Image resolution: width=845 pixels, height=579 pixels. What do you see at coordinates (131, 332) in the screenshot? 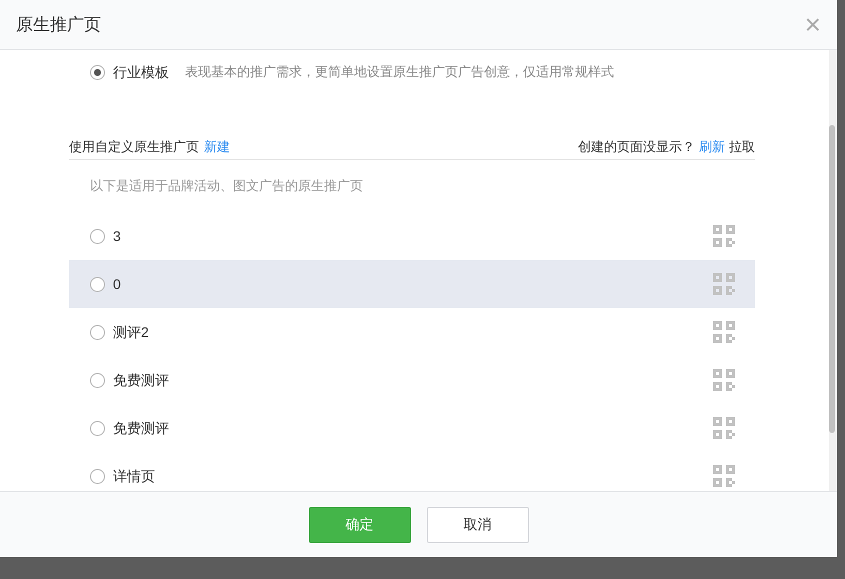
I see `page-name: 测评2` at bounding box center [131, 332].